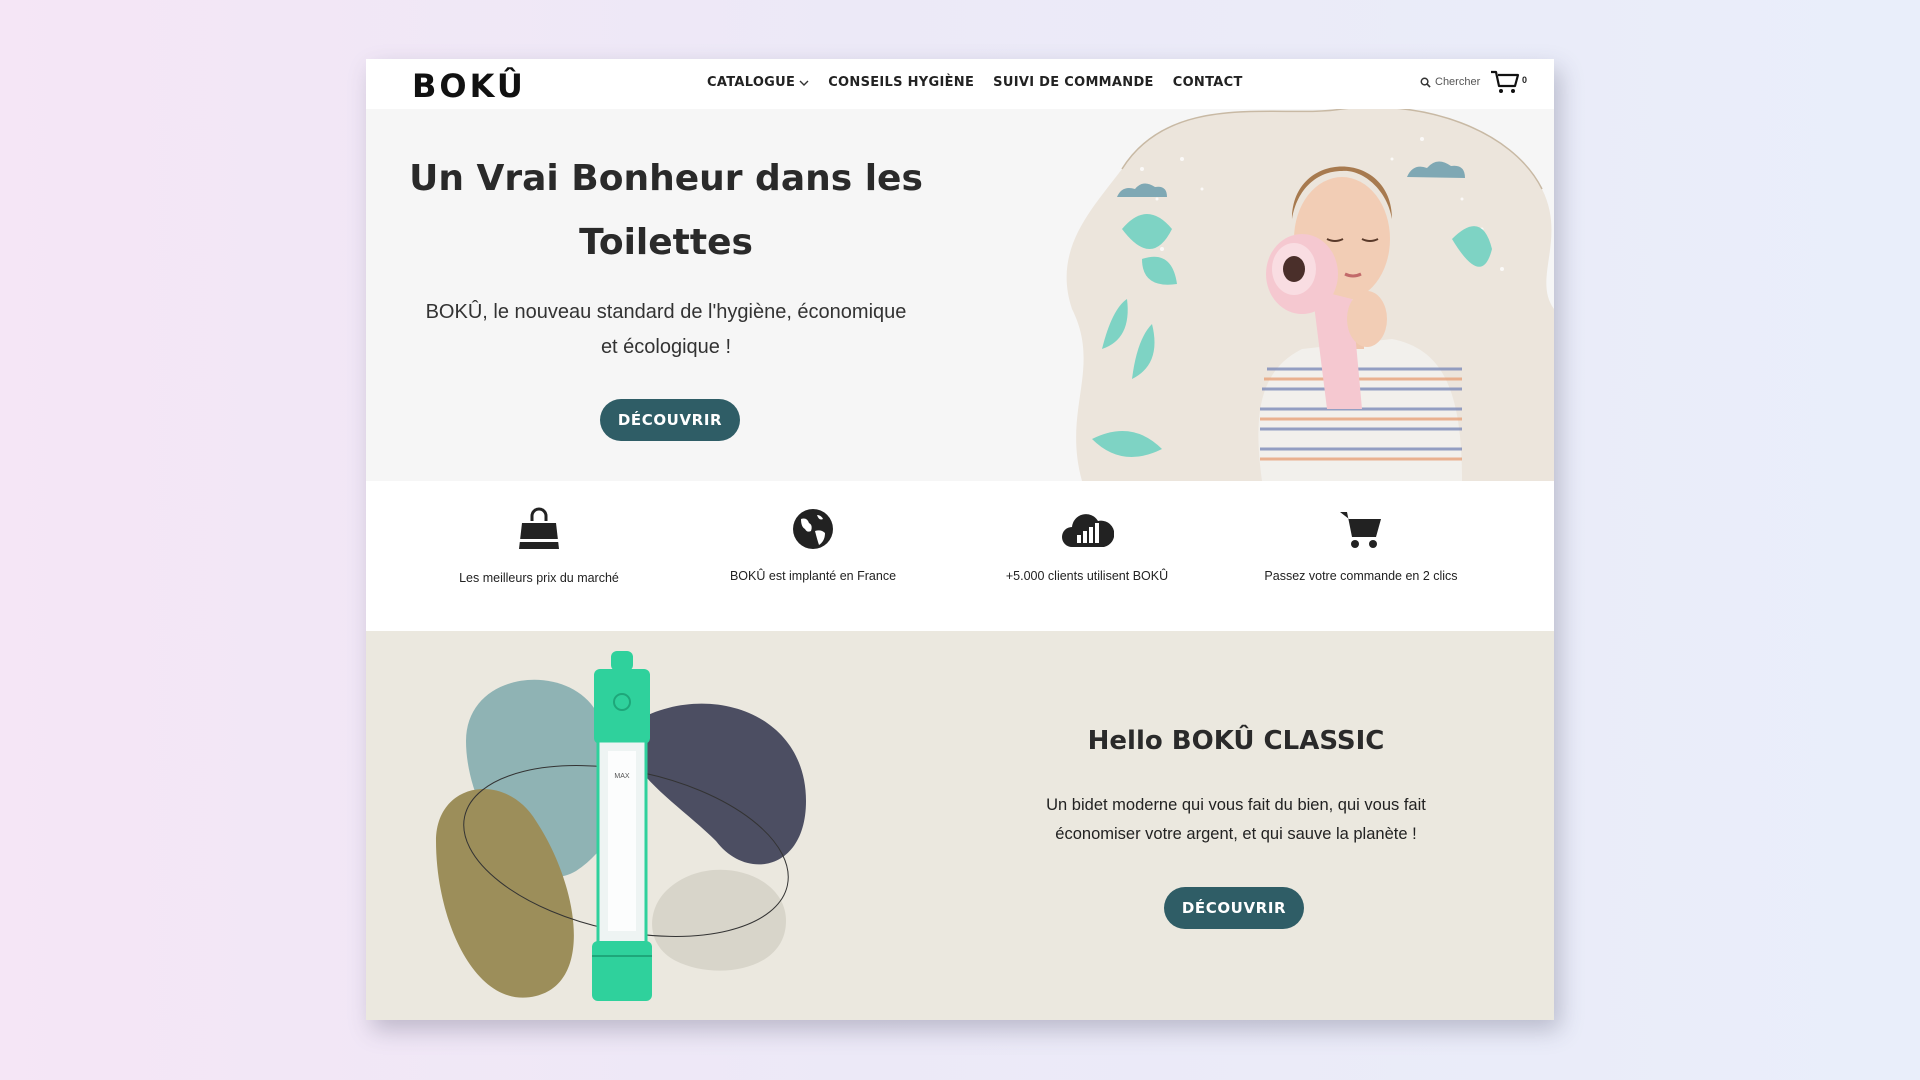  I want to click on site-logo: BOKÛ, so click(469, 86).